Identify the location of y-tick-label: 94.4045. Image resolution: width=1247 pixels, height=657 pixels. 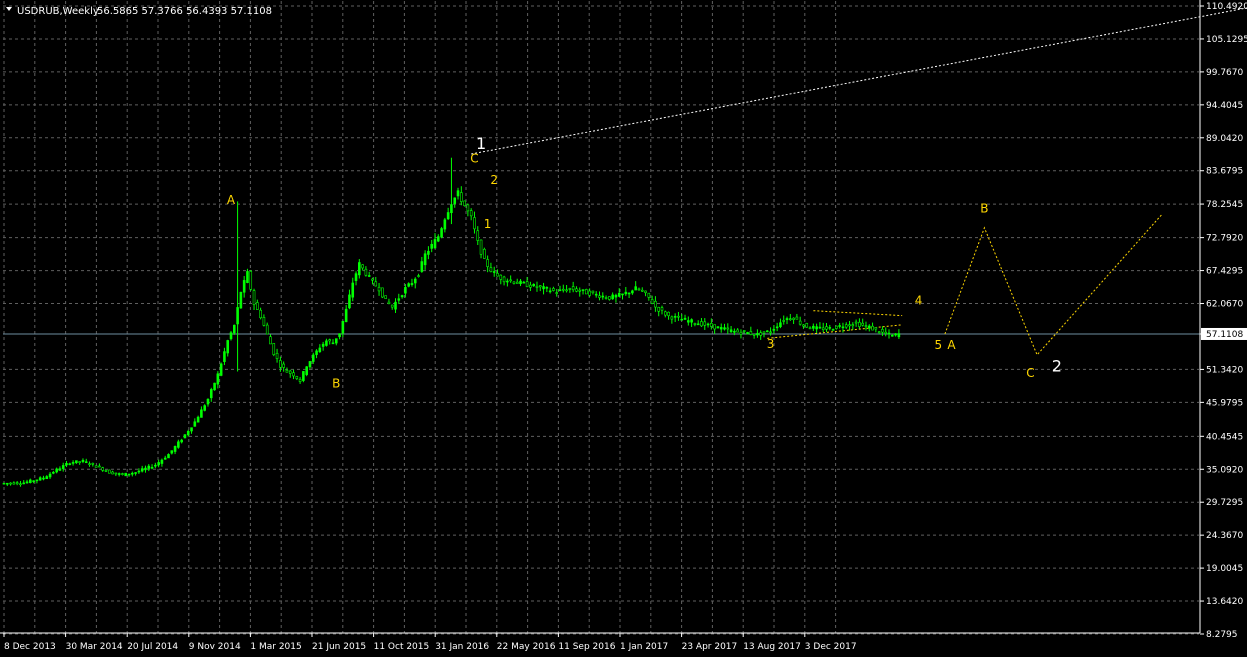
(1224, 106).